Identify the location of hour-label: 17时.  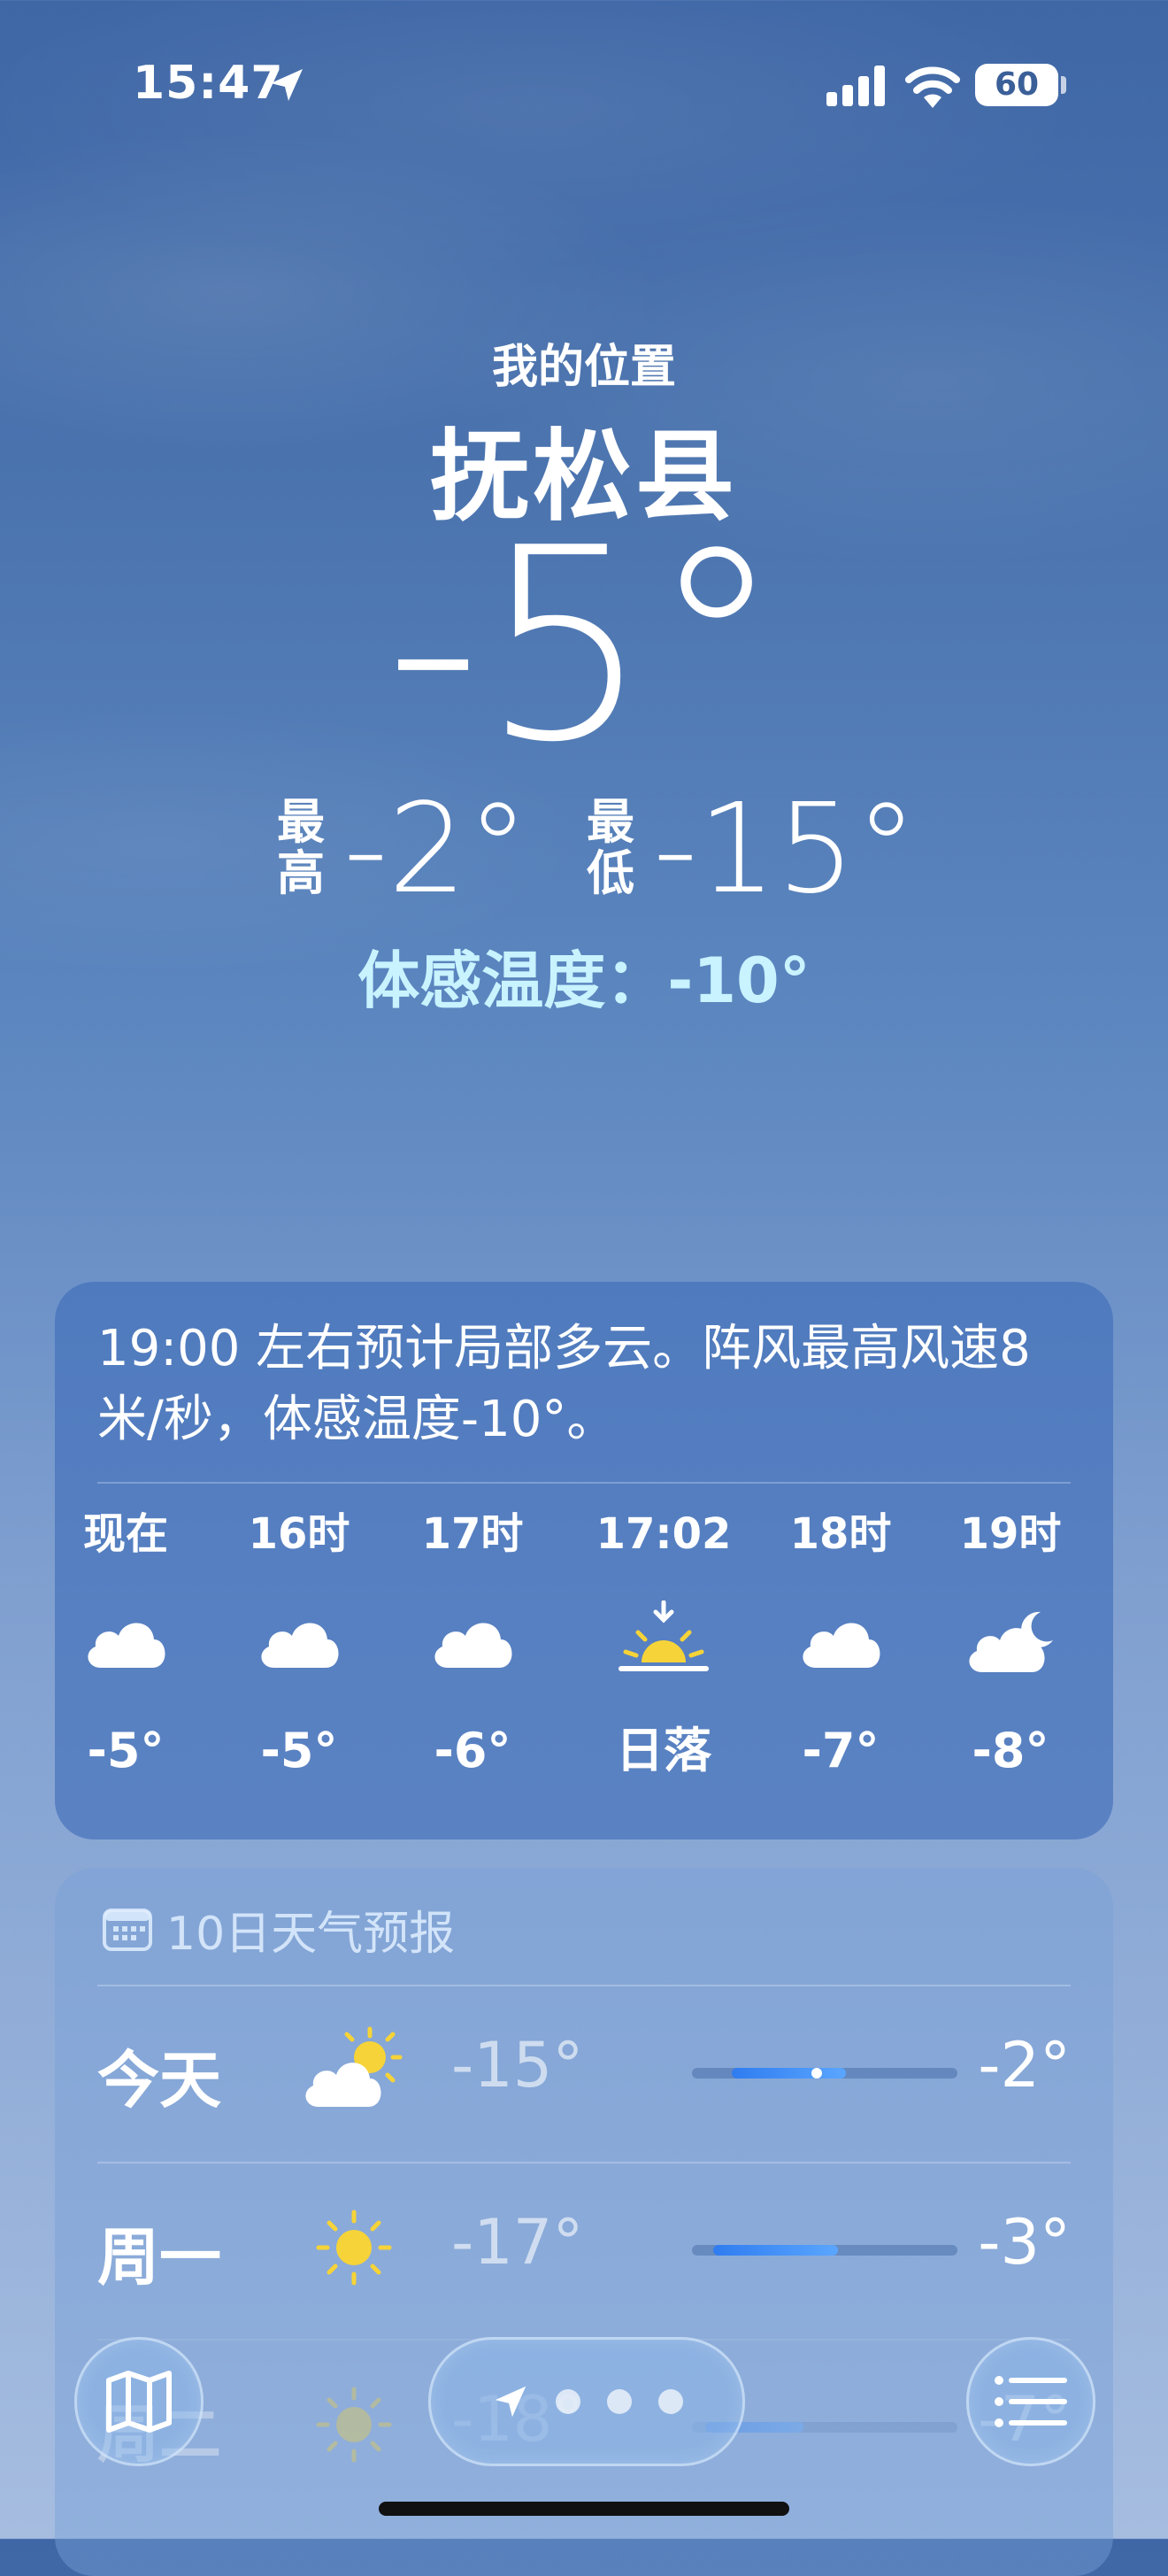
(473, 1534).